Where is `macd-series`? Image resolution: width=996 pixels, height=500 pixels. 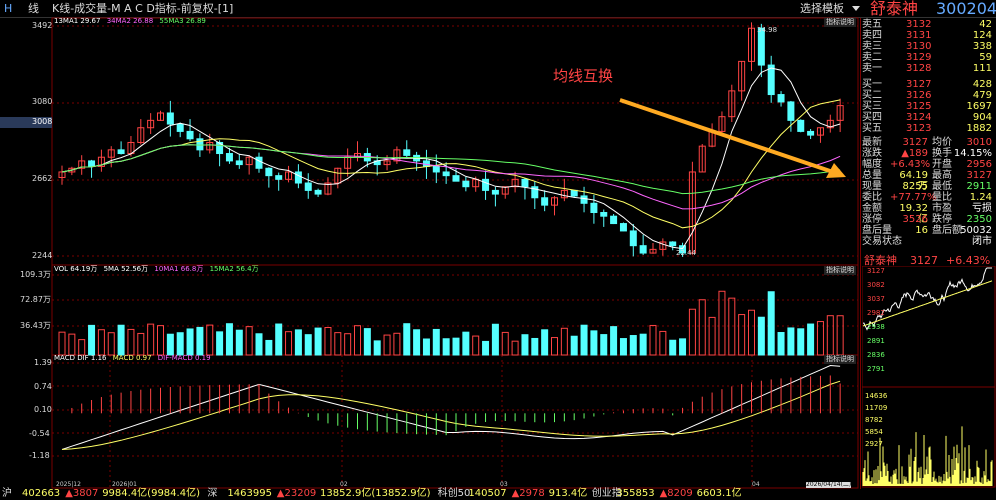 macd-series is located at coordinates (451, 407).